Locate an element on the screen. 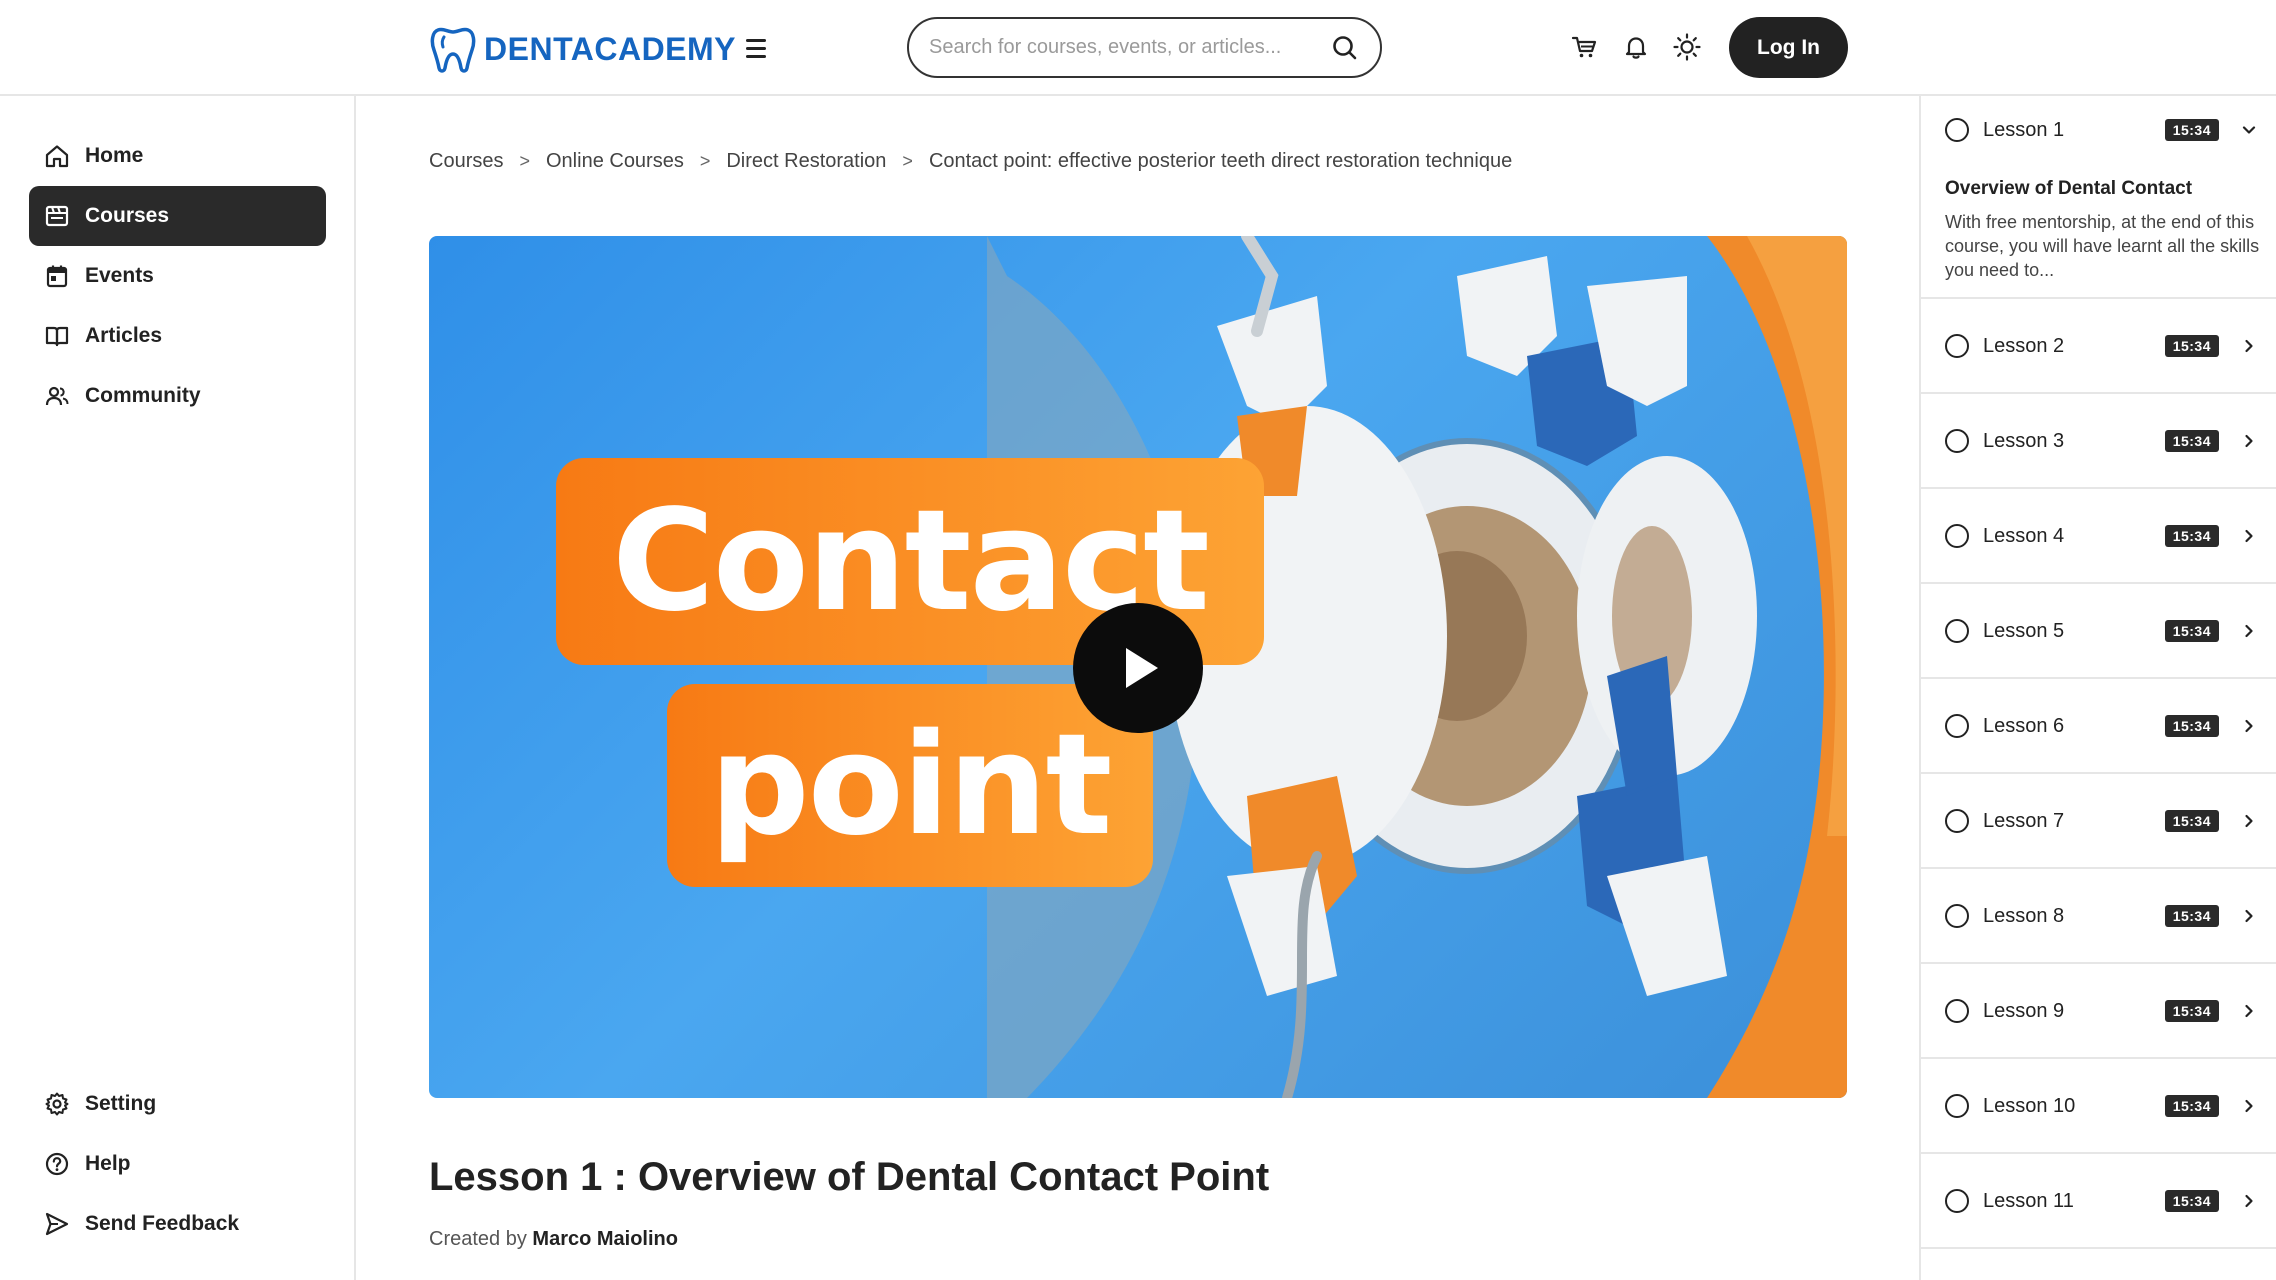 The width and height of the screenshot is (2276, 1280). send-icon is located at coordinates (57, 1224).